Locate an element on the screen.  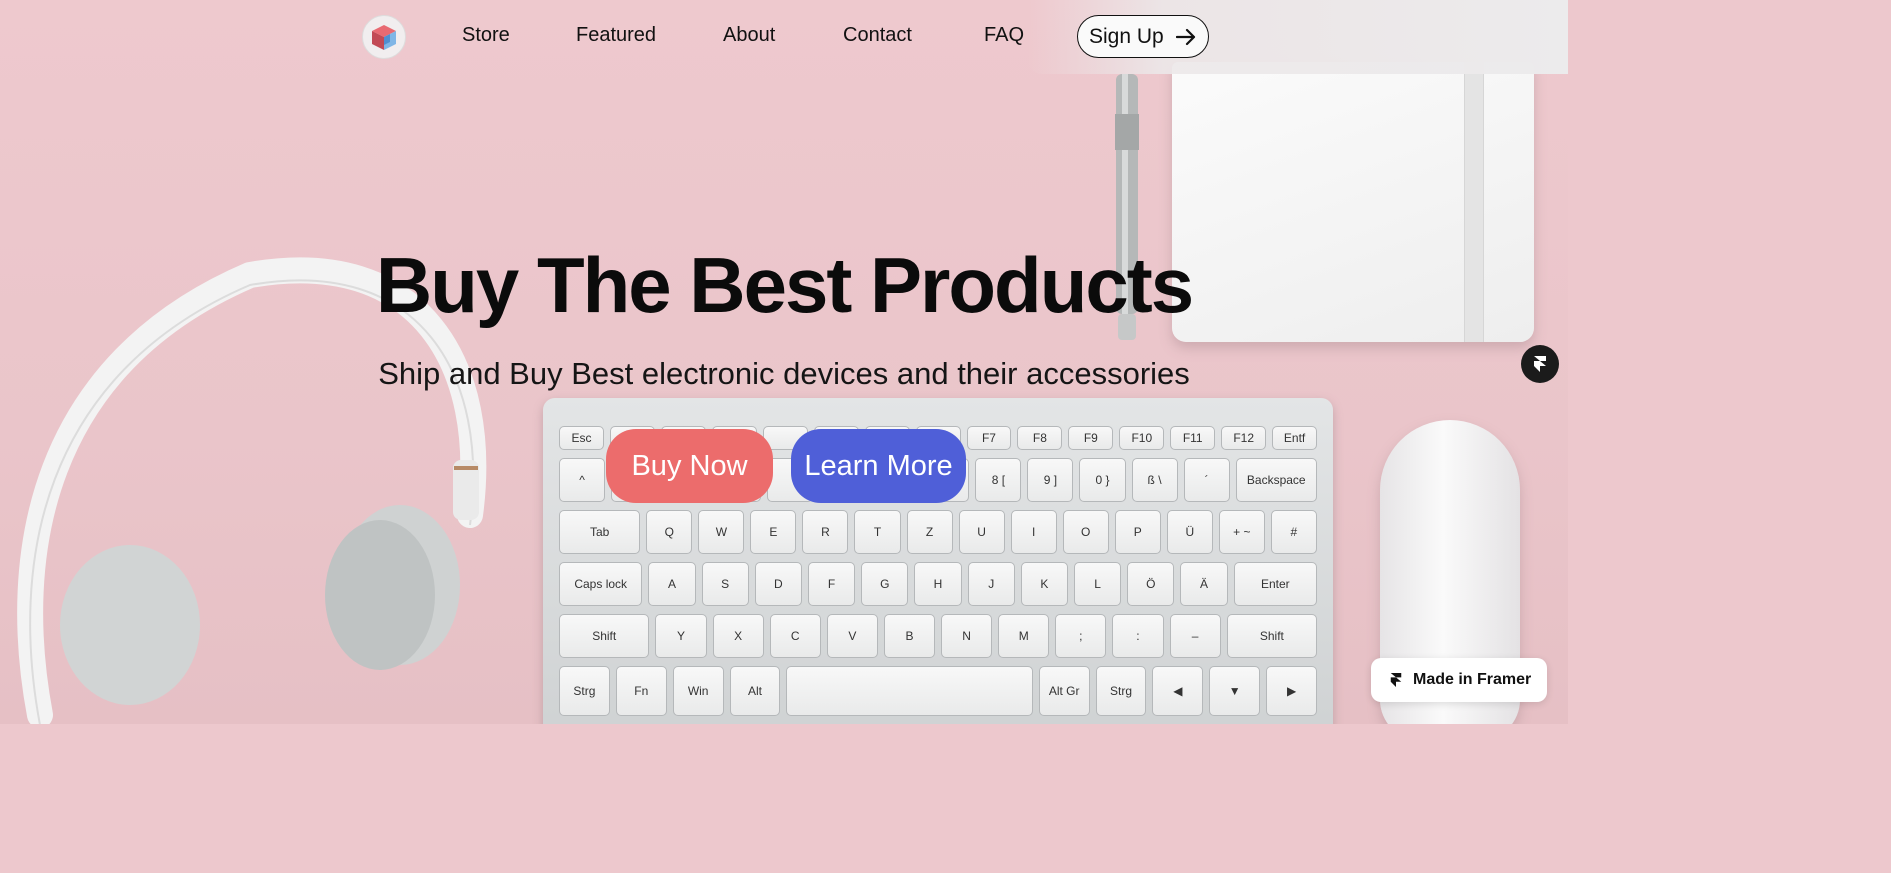
keyboard-row: Tab Q W E R T Z U I O P Ü + ~ # is located at coordinates (938, 532).